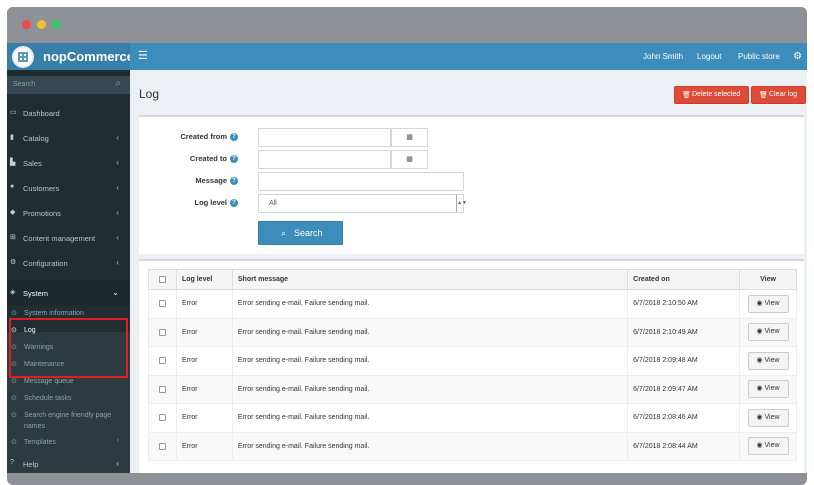 The height and width of the screenshot is (485, 814). I want to click on select-all-header, so click(162, 279).